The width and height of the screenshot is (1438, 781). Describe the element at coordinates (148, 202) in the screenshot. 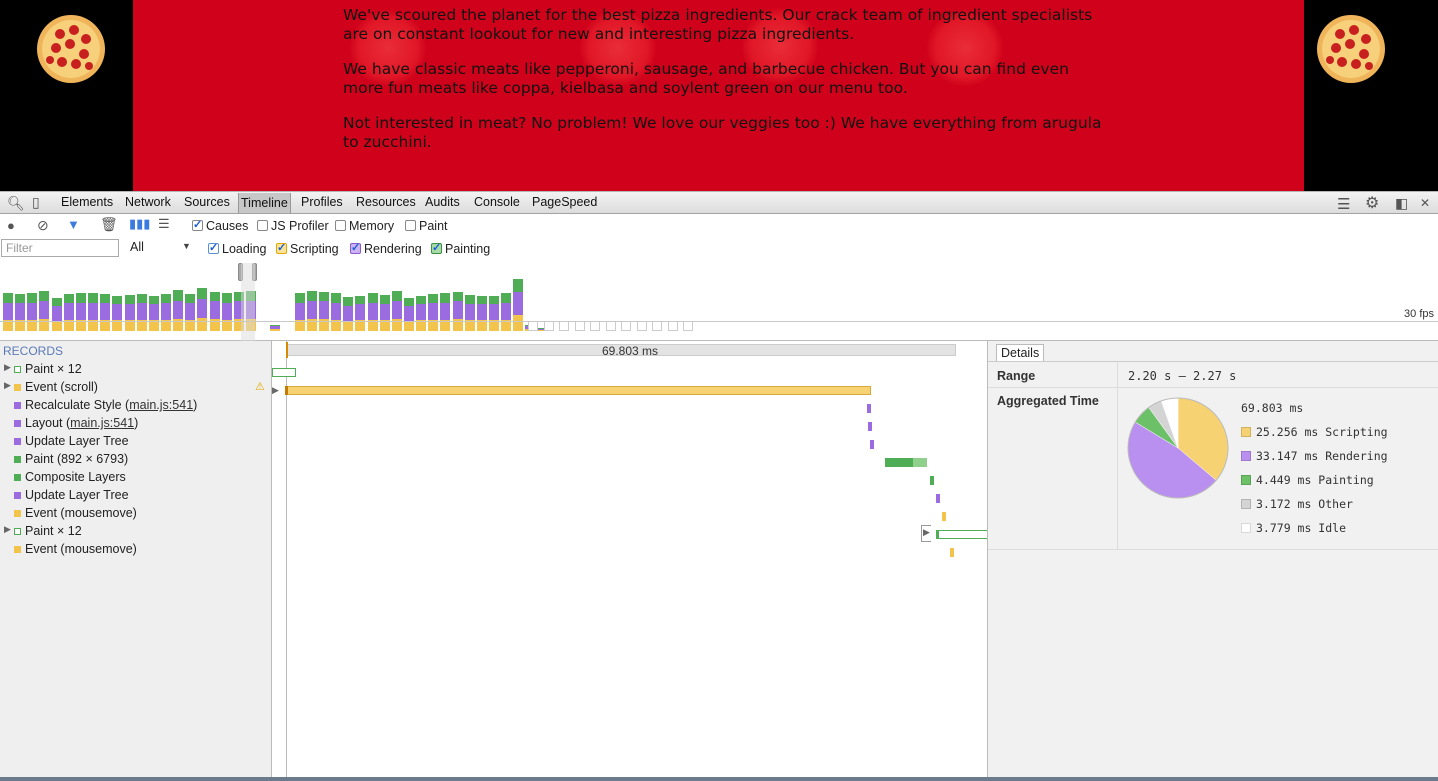

I see `tab-network: Network` at that location.